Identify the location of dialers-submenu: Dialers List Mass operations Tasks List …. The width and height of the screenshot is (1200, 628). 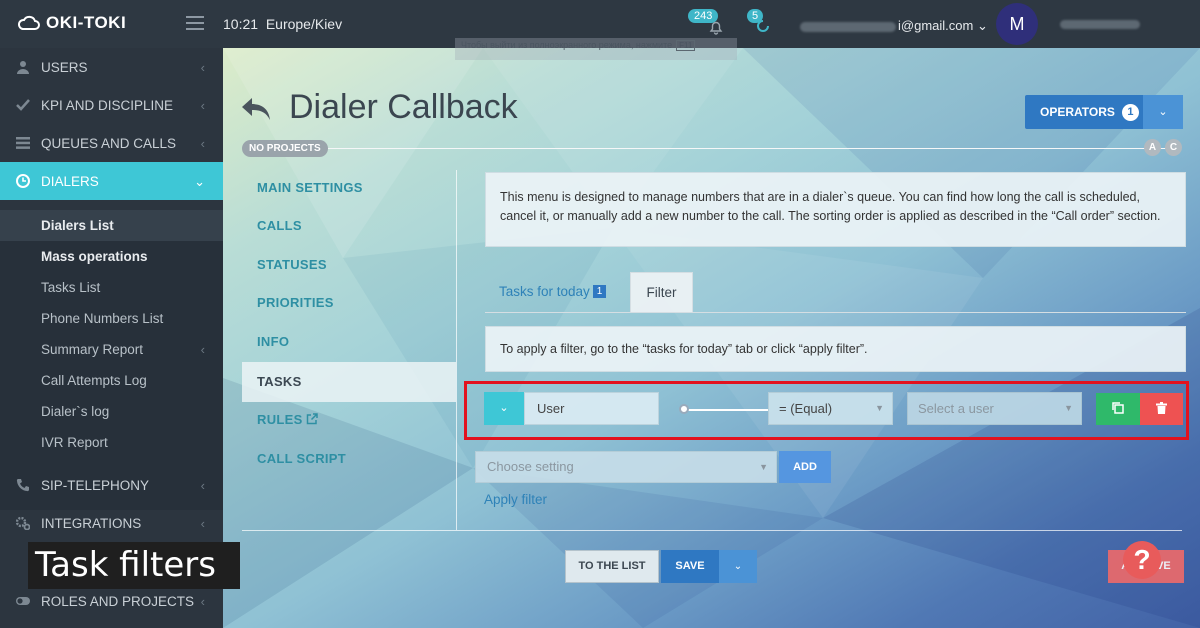
(111, 360).